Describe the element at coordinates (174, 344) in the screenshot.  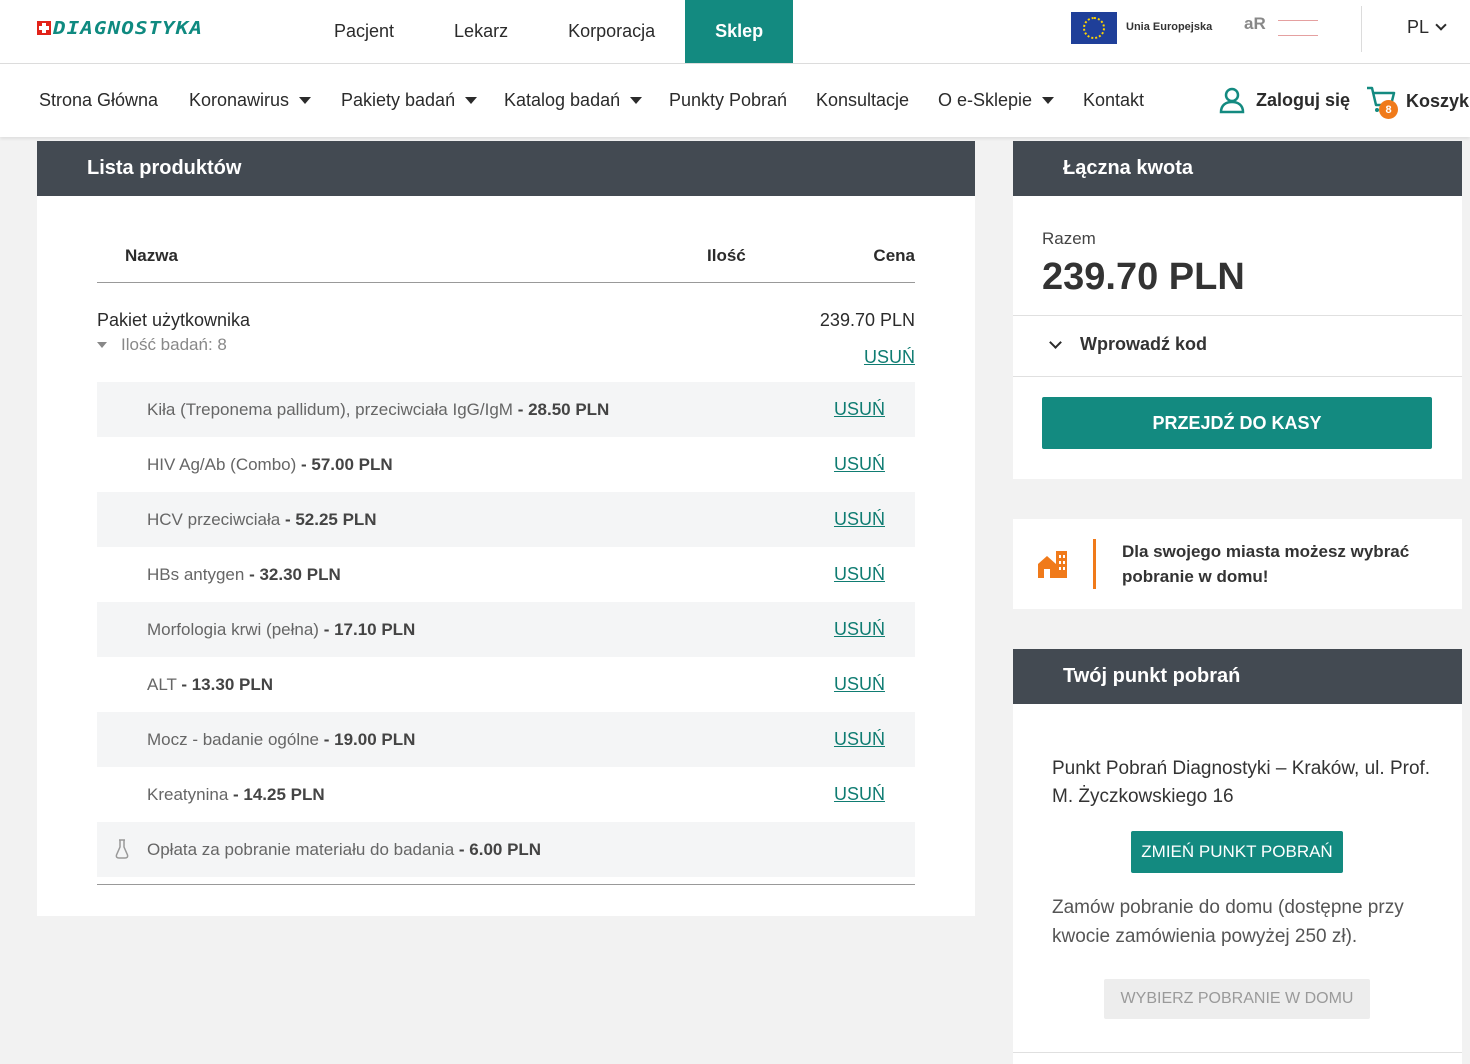
I see `package-count-label: Ilość badań: 8` at that location.